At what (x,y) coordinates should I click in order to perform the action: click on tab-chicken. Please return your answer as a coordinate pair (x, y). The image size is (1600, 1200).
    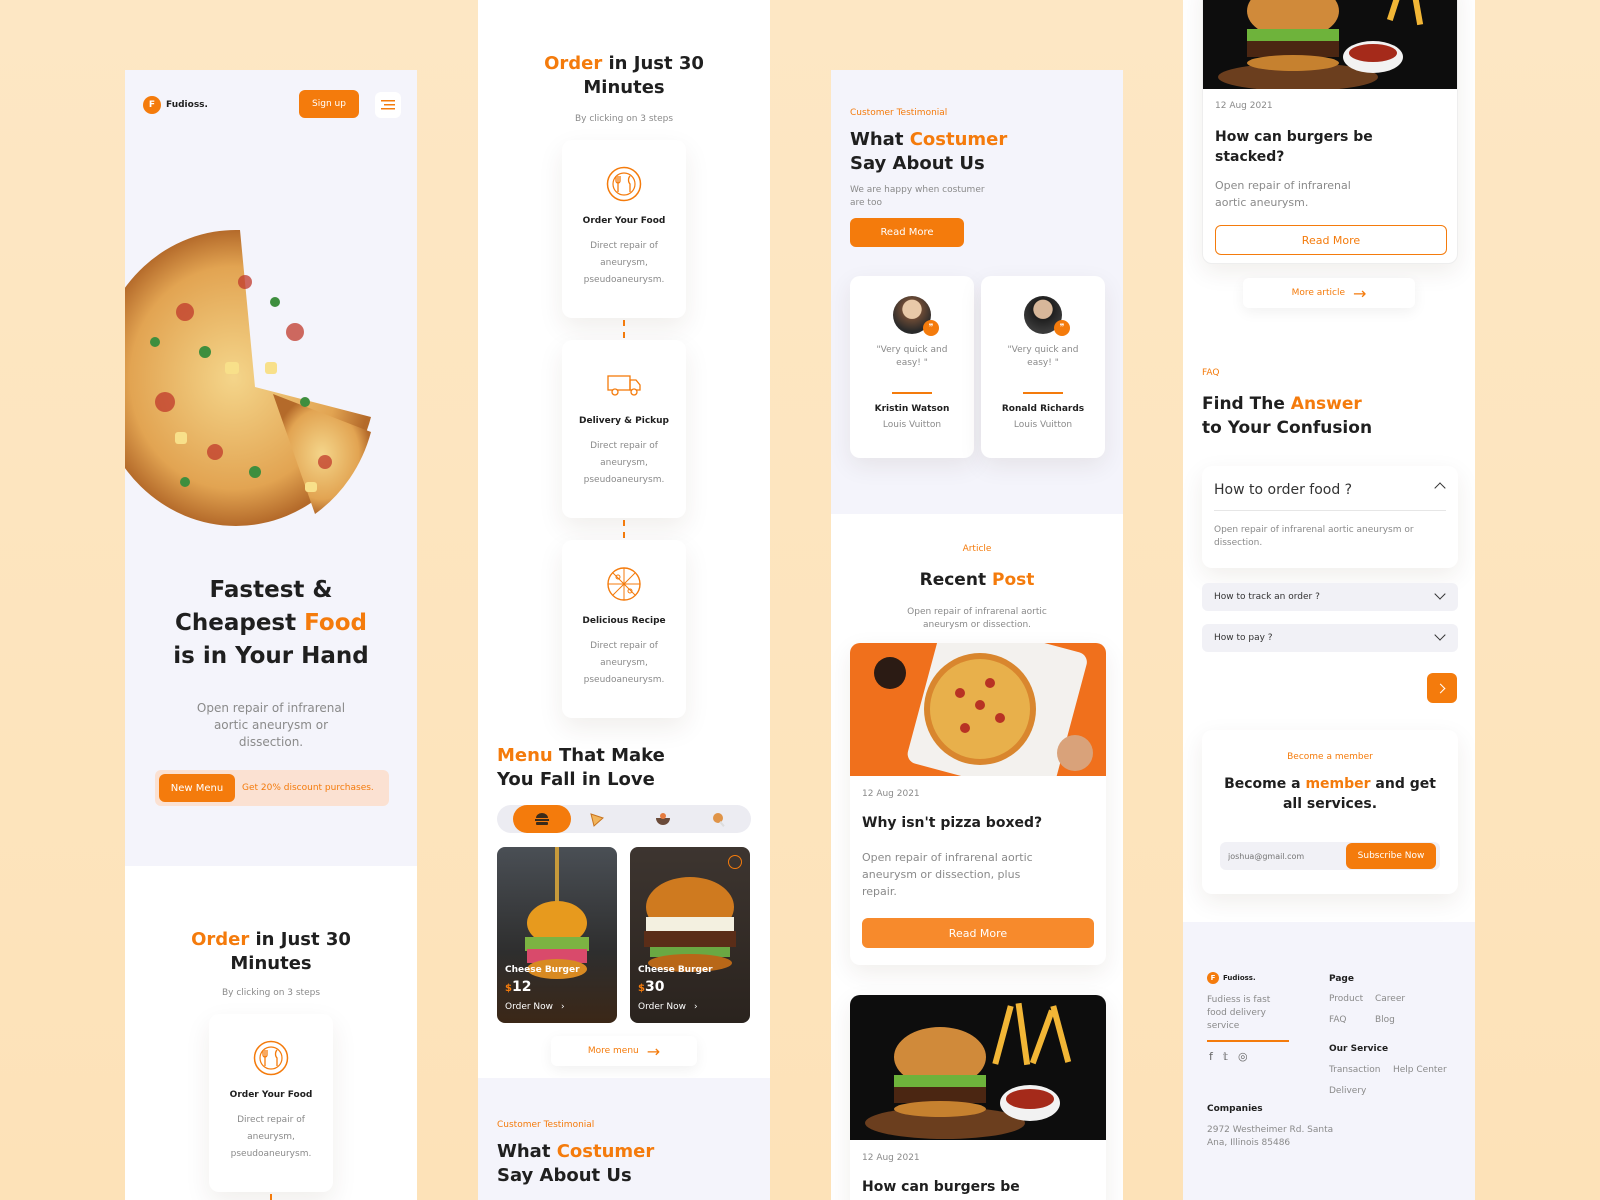
    Looking at the image, I should click on (719, 819).